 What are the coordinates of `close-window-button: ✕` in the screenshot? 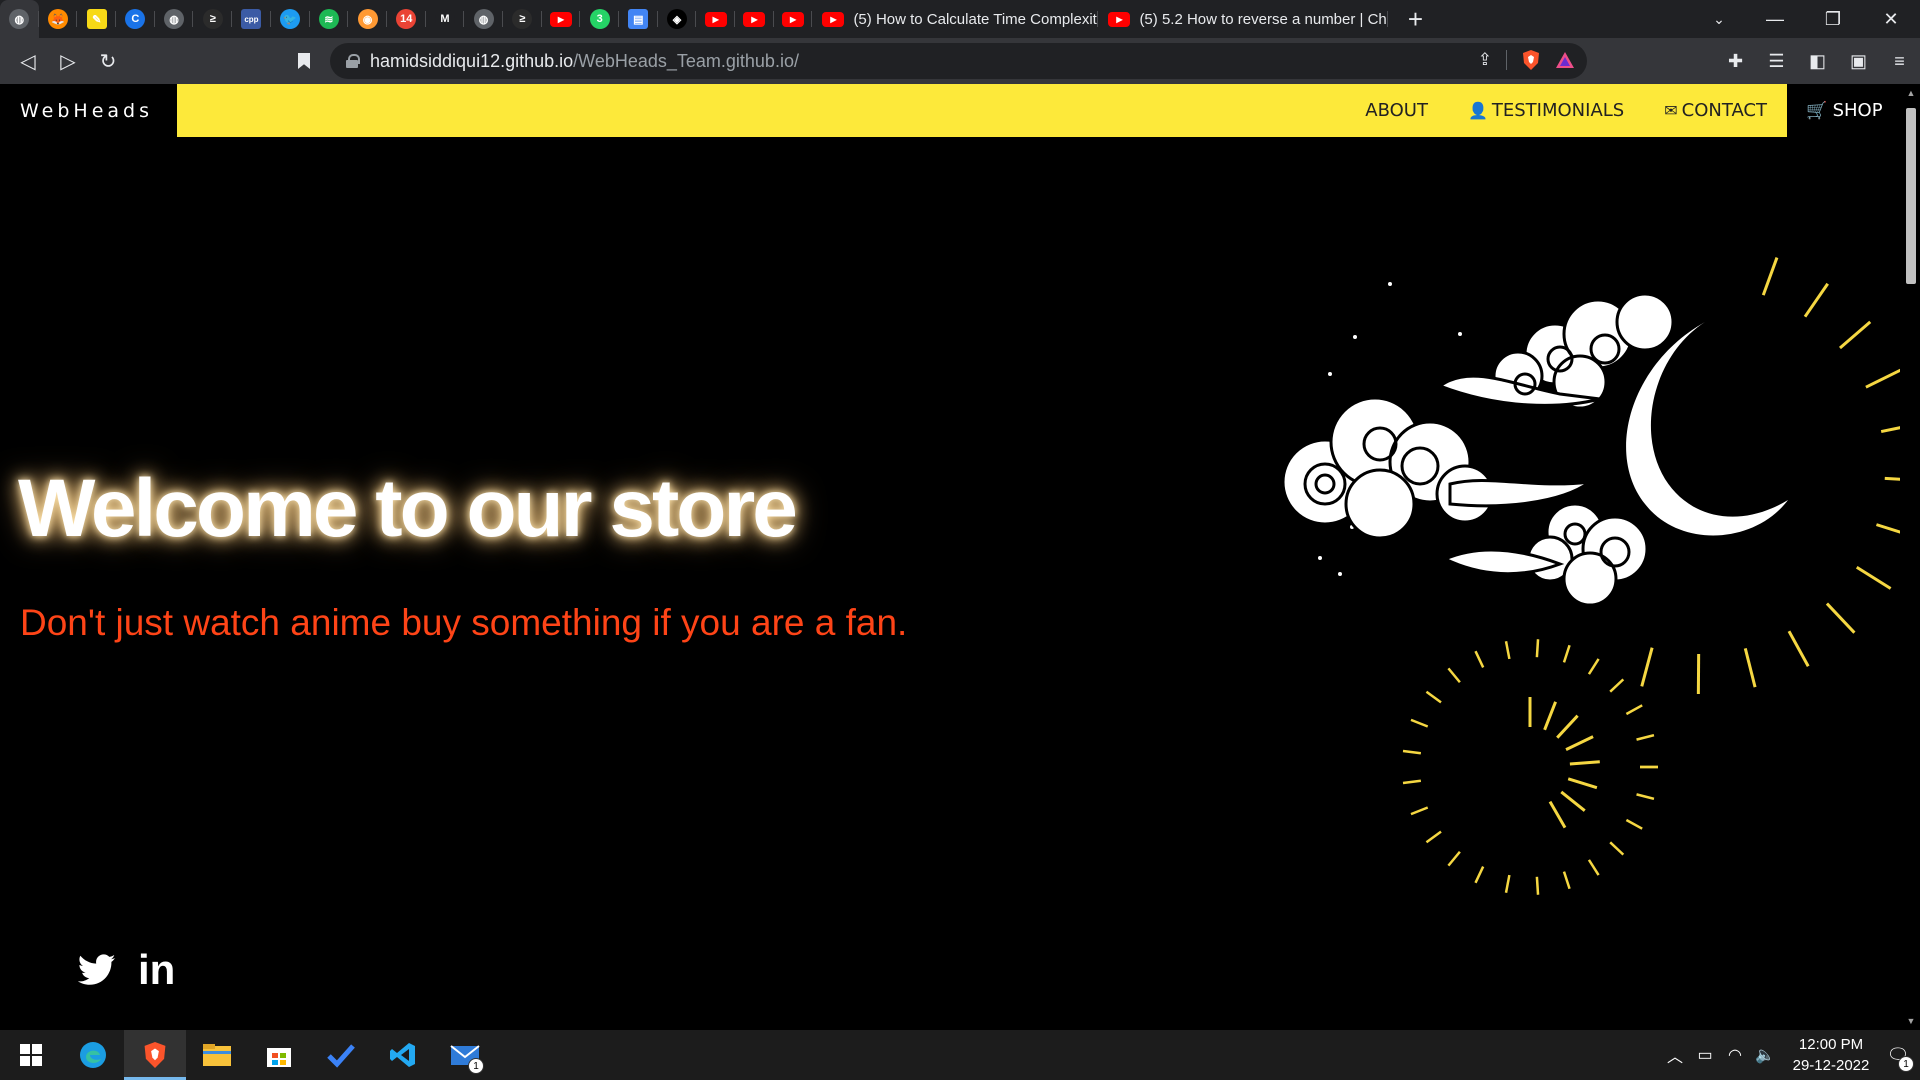 It's located at (1891, 19).